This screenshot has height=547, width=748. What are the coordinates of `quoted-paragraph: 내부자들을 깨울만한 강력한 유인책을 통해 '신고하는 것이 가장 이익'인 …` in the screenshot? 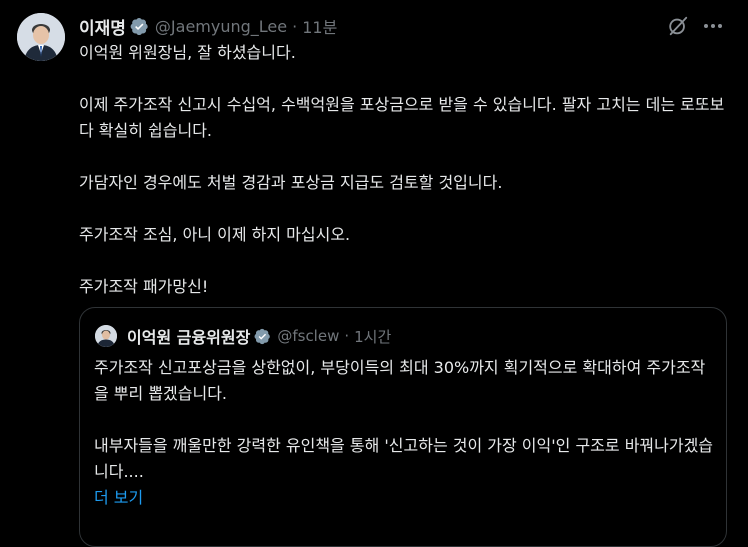 It's located at (404, 458).